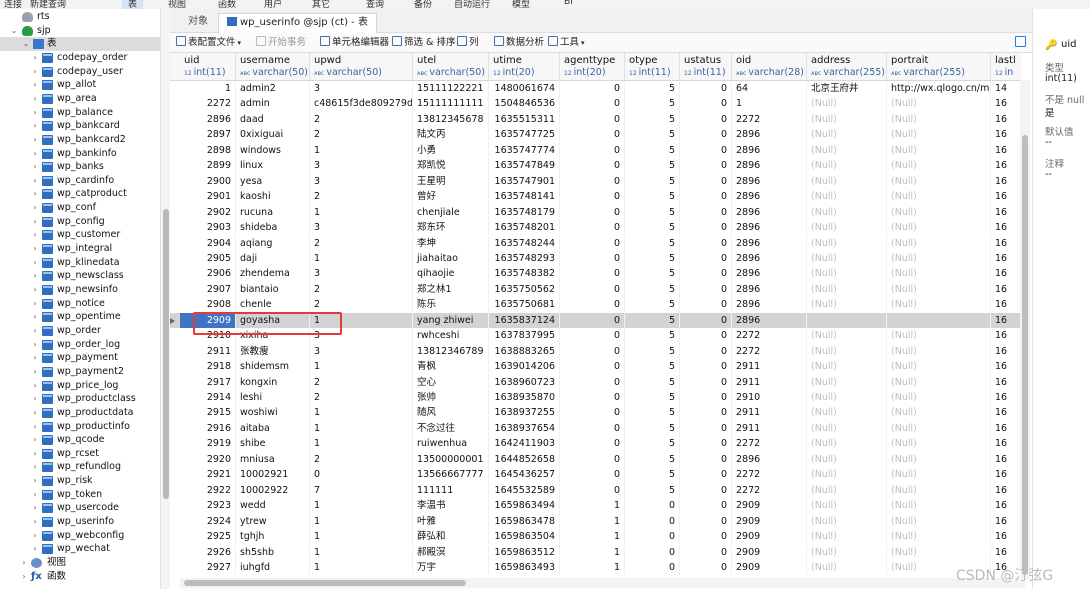 The height and width of the screenshot is (589, 1090). What do you see at coordinates (451, 305) in the screenshot?
I see `cell-utel: 陈乐` at bounding box center [451, 305].